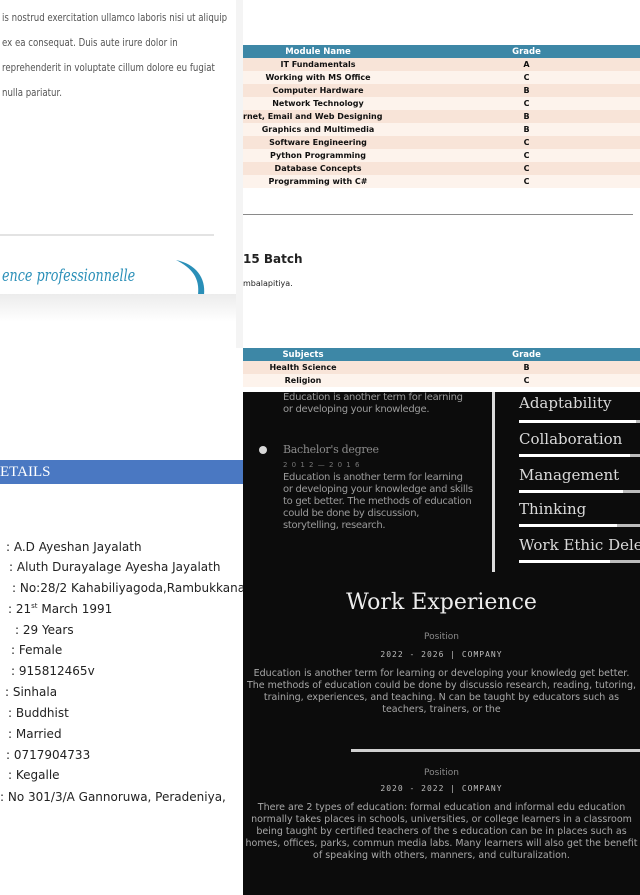 This screenshot has width=640, height=895. What do you see at coordinates (53, 671) in the screenshot?
I see `detail-nic: : 915812465v` at bounding box center [53, 671].